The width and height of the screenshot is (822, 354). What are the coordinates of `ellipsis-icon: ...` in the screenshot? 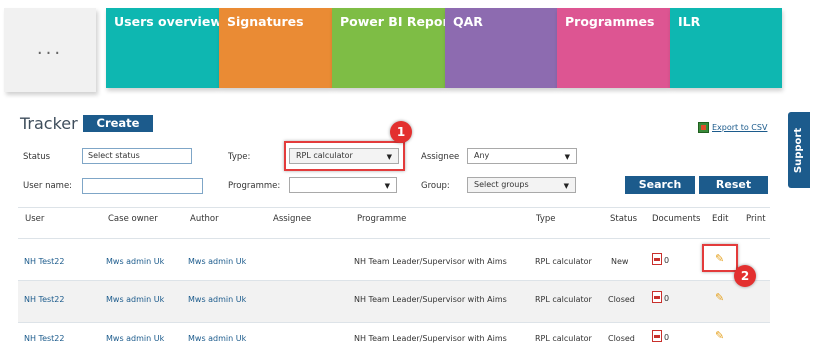 It's located at (50, 48).